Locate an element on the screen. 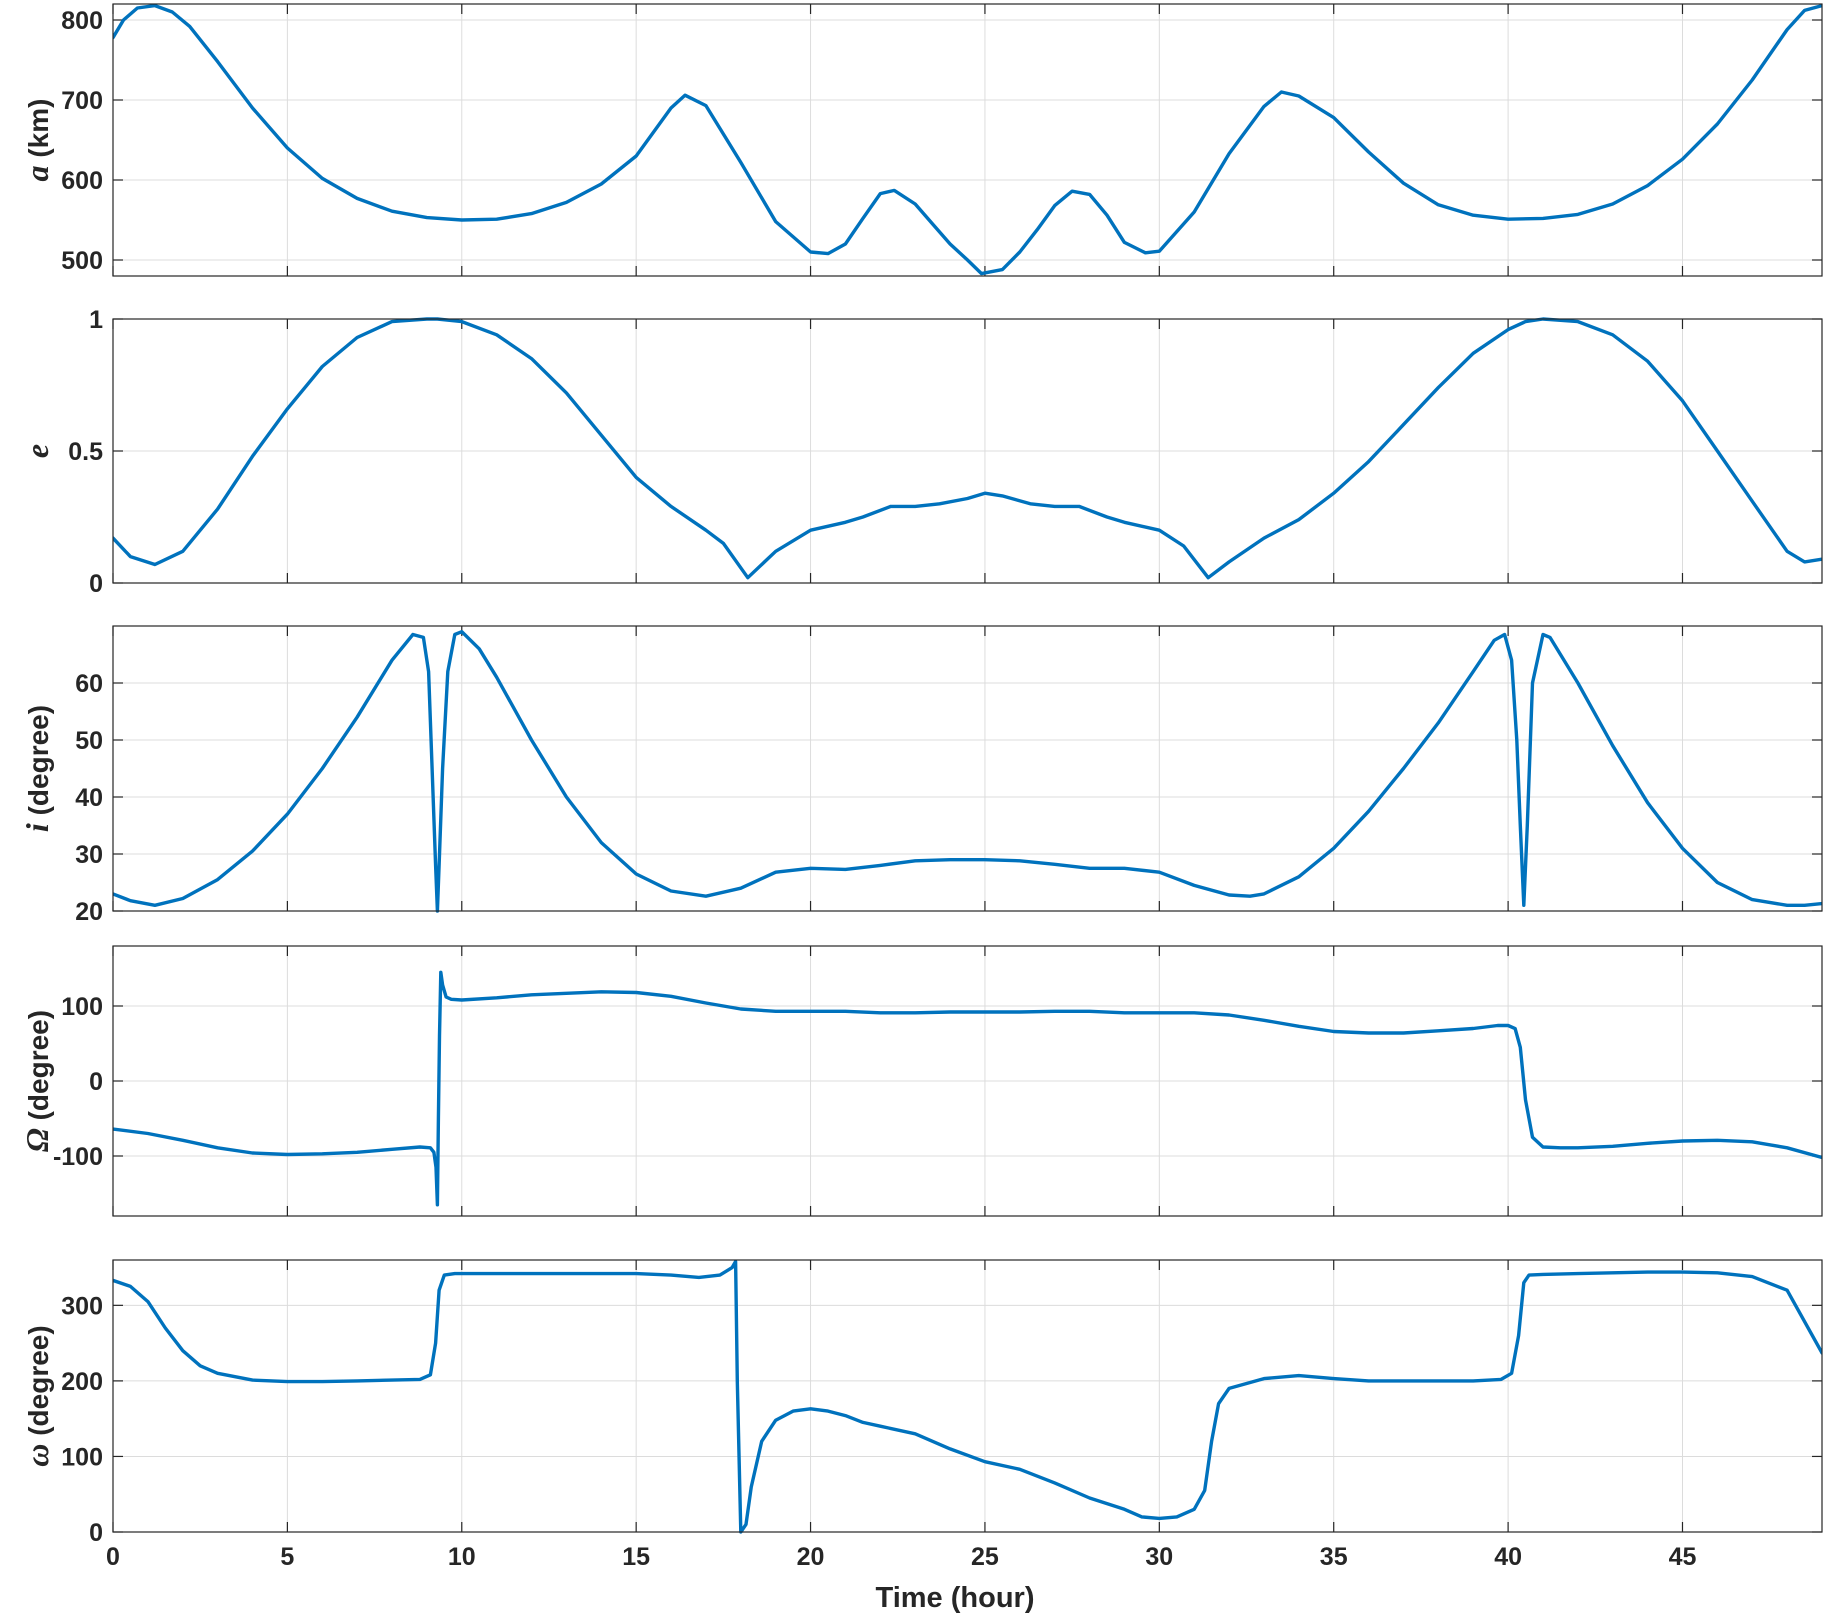  y-tick-label: 700 is located at coordinates (82, 101).